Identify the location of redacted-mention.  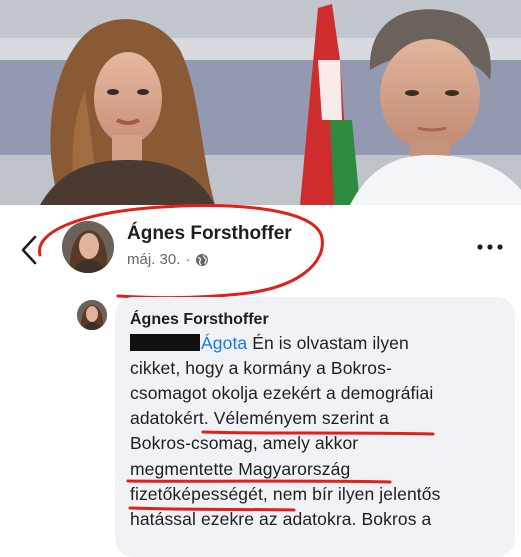
(165, 342).